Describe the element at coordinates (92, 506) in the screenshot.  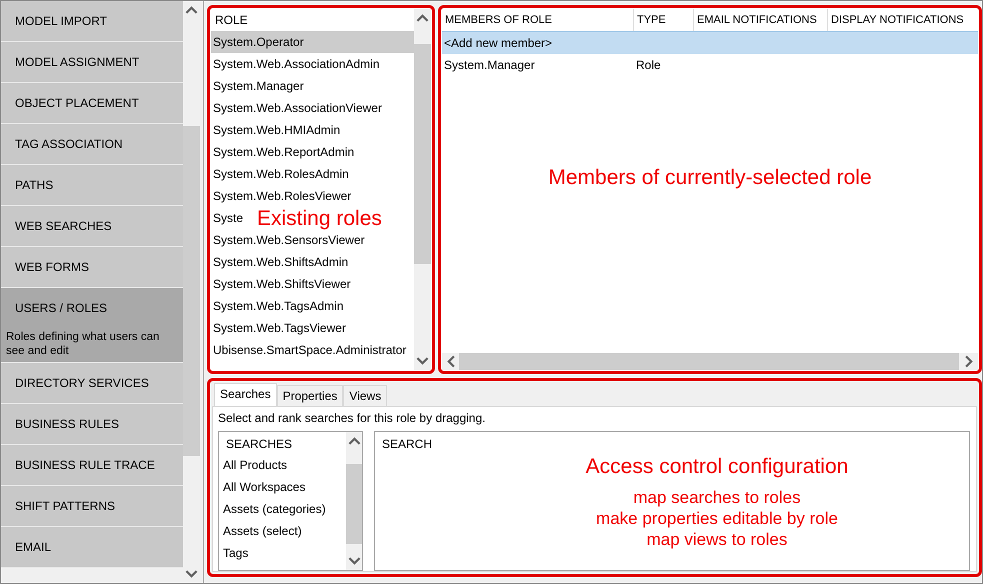
I see `sidebar-item: SHIFT PATTERNS` at that location.